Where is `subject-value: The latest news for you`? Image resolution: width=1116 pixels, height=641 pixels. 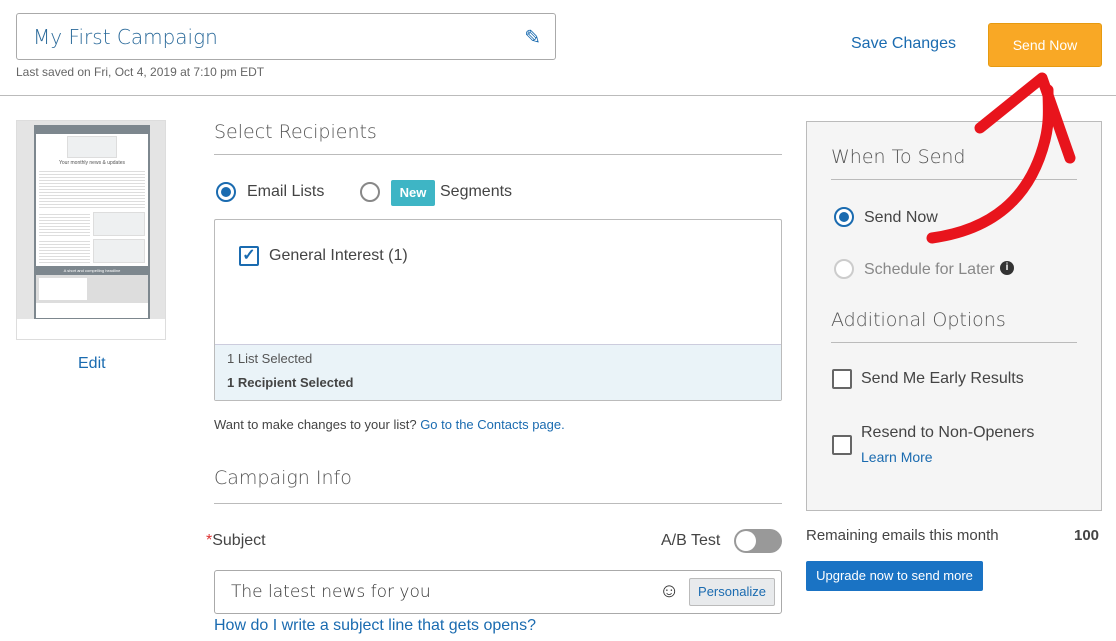
subject-value: The latest news for you is located at coordinates (331, 592).